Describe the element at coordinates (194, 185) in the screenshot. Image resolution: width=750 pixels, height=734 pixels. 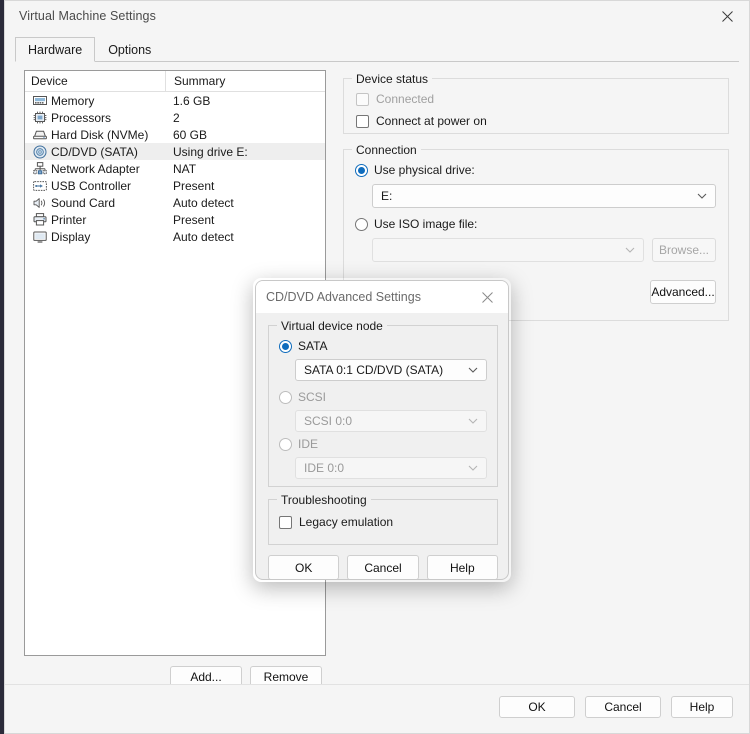
I see `device-summary-cell: Present` at that location.